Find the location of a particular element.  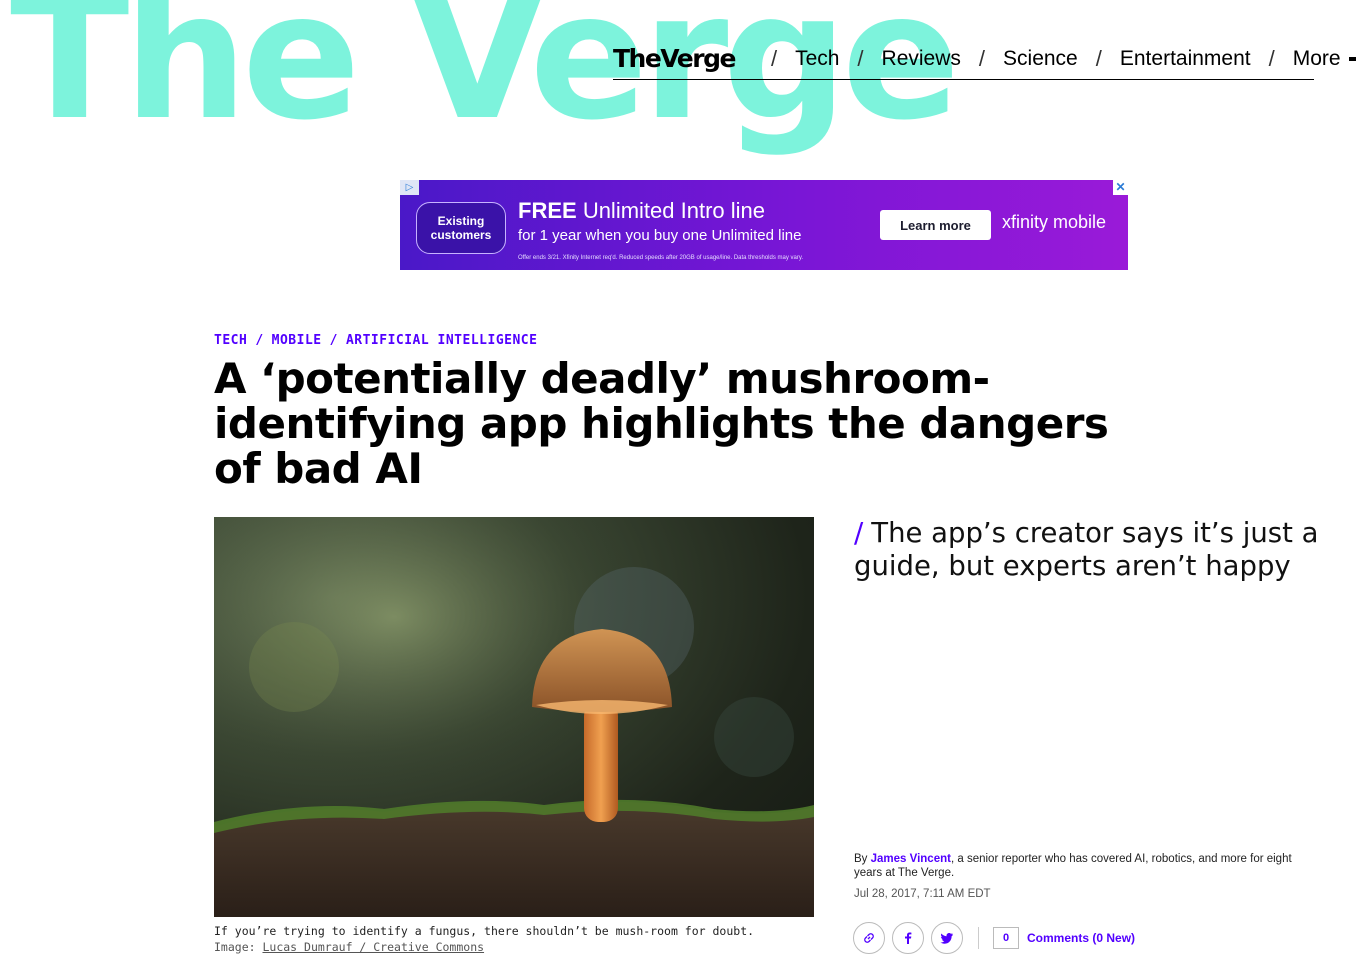

nav-item-tech: / Tech is located at coordinates (796, 59).